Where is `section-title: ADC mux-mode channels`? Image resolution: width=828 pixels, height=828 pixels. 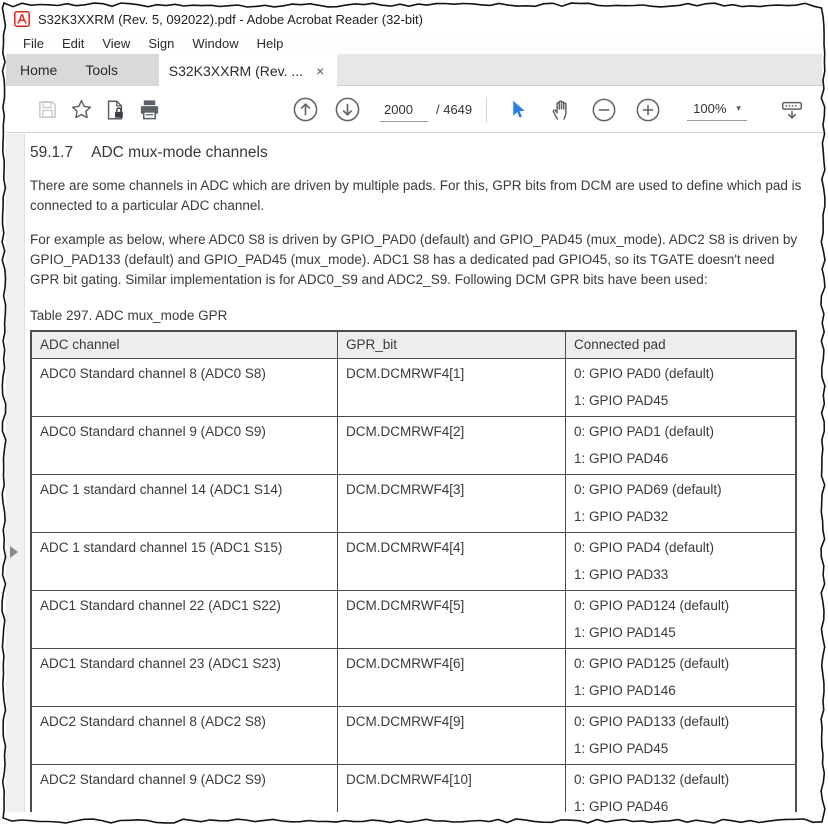
section-title: ADC mux-mode channels is located at coordinates (179, 152).